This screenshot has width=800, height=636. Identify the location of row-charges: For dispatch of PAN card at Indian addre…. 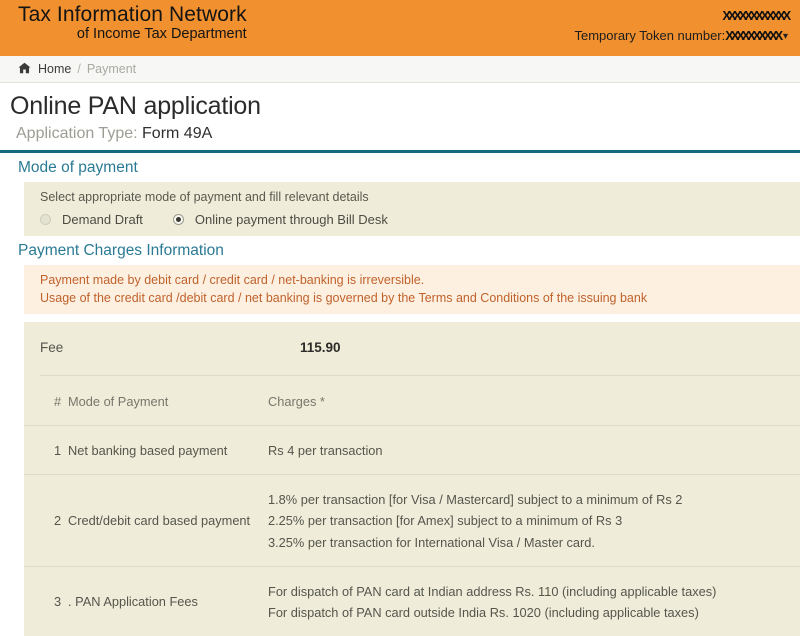
(534, 600).